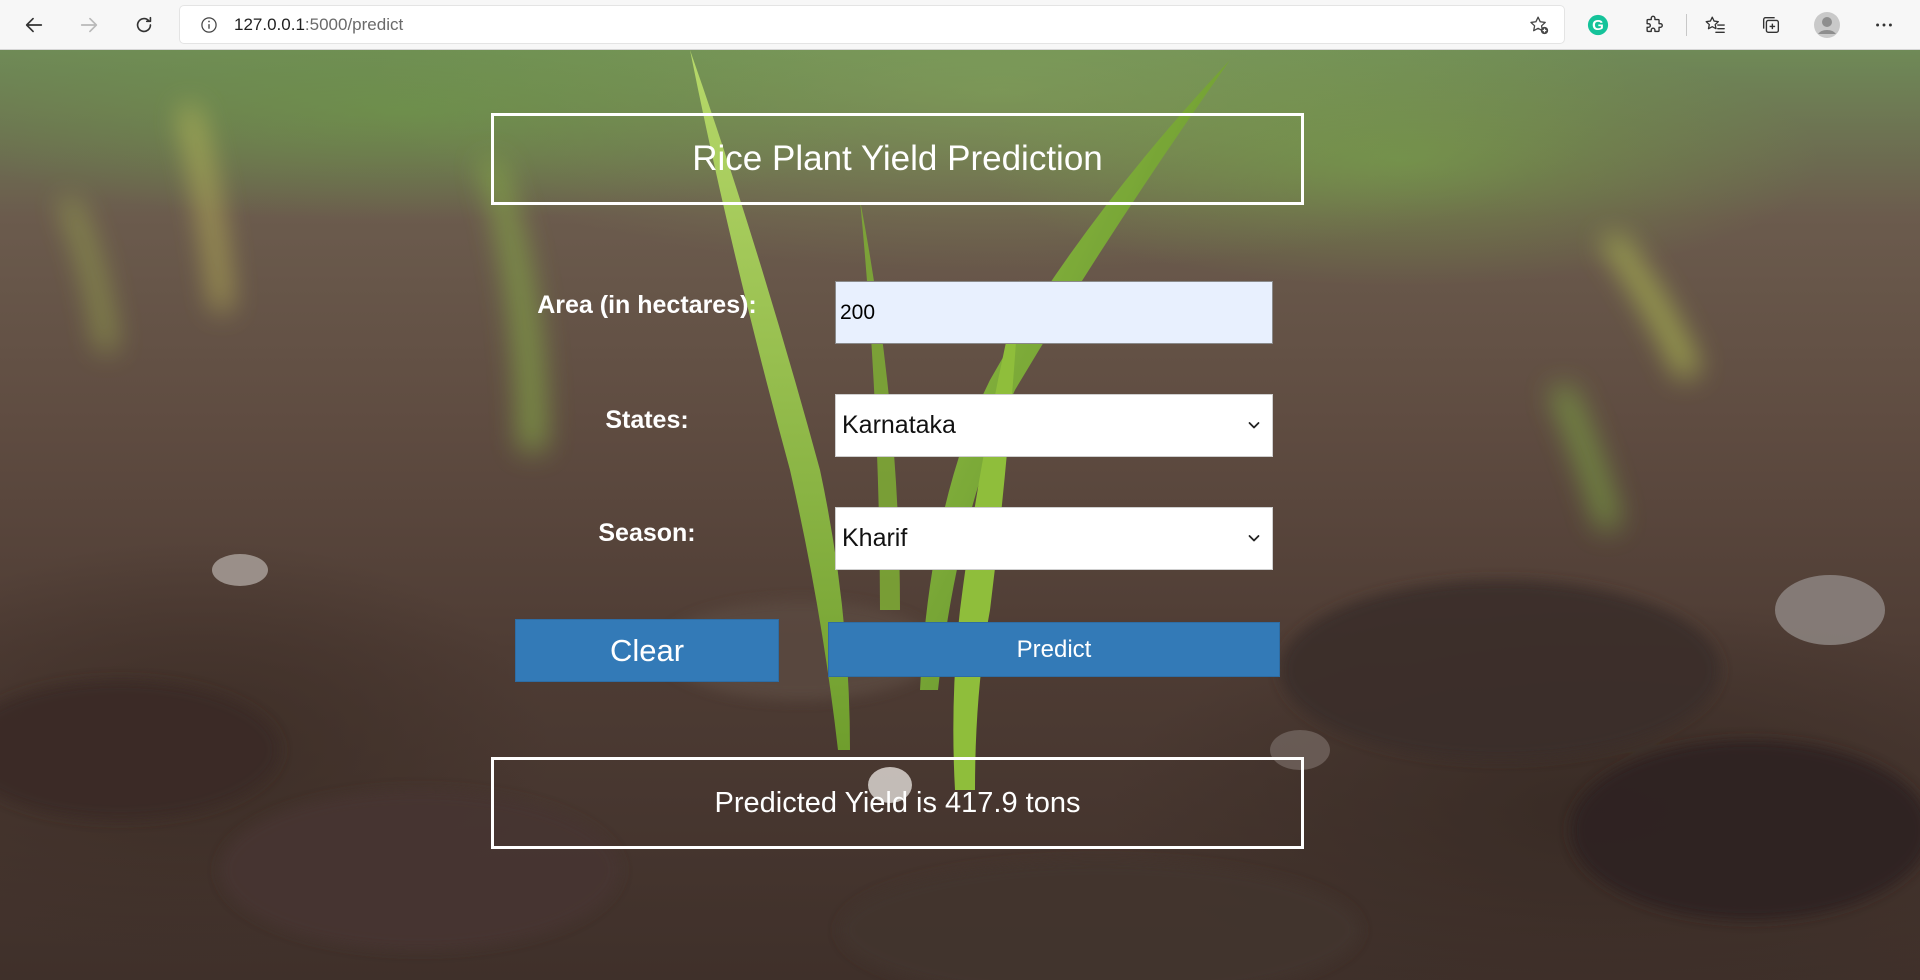  What do you see at coordinates (269, 24) in the screenshot?
I see `url-host: 127.0.0.1` at bounding box center [269, 24].